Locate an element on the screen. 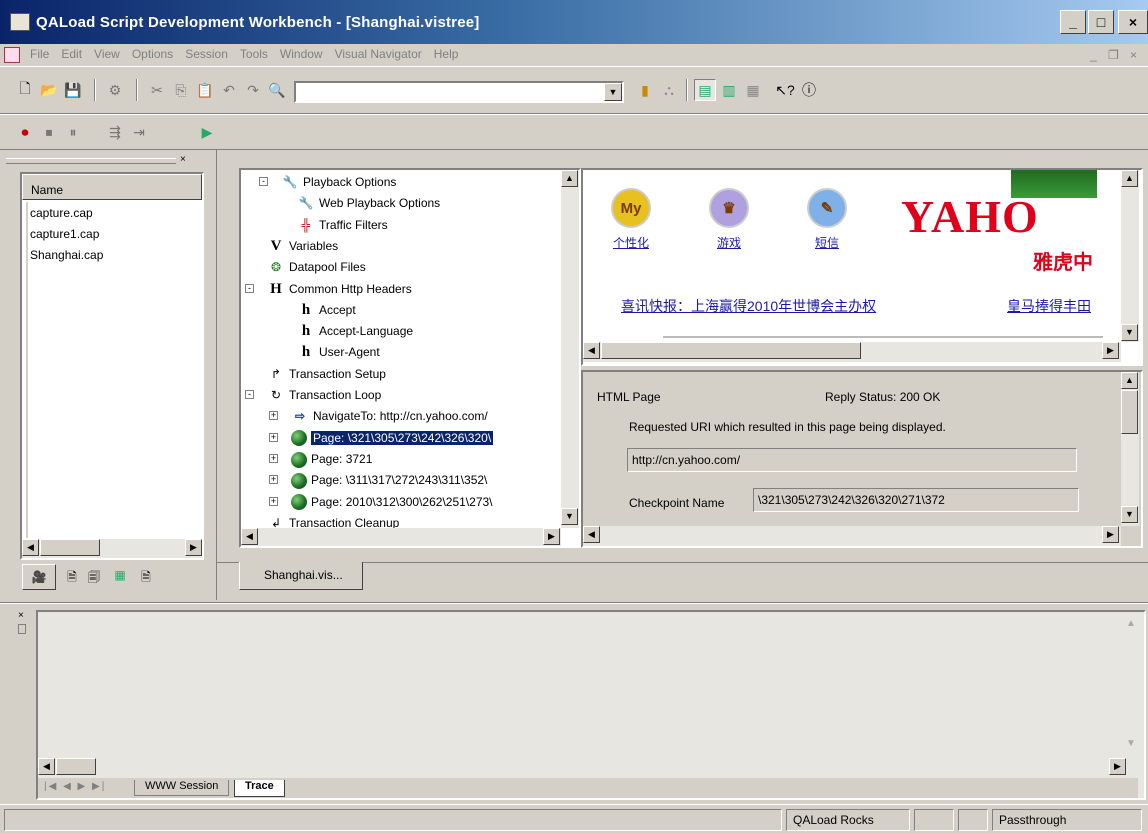  menu-window: Window is located at coordinates (301, 54).